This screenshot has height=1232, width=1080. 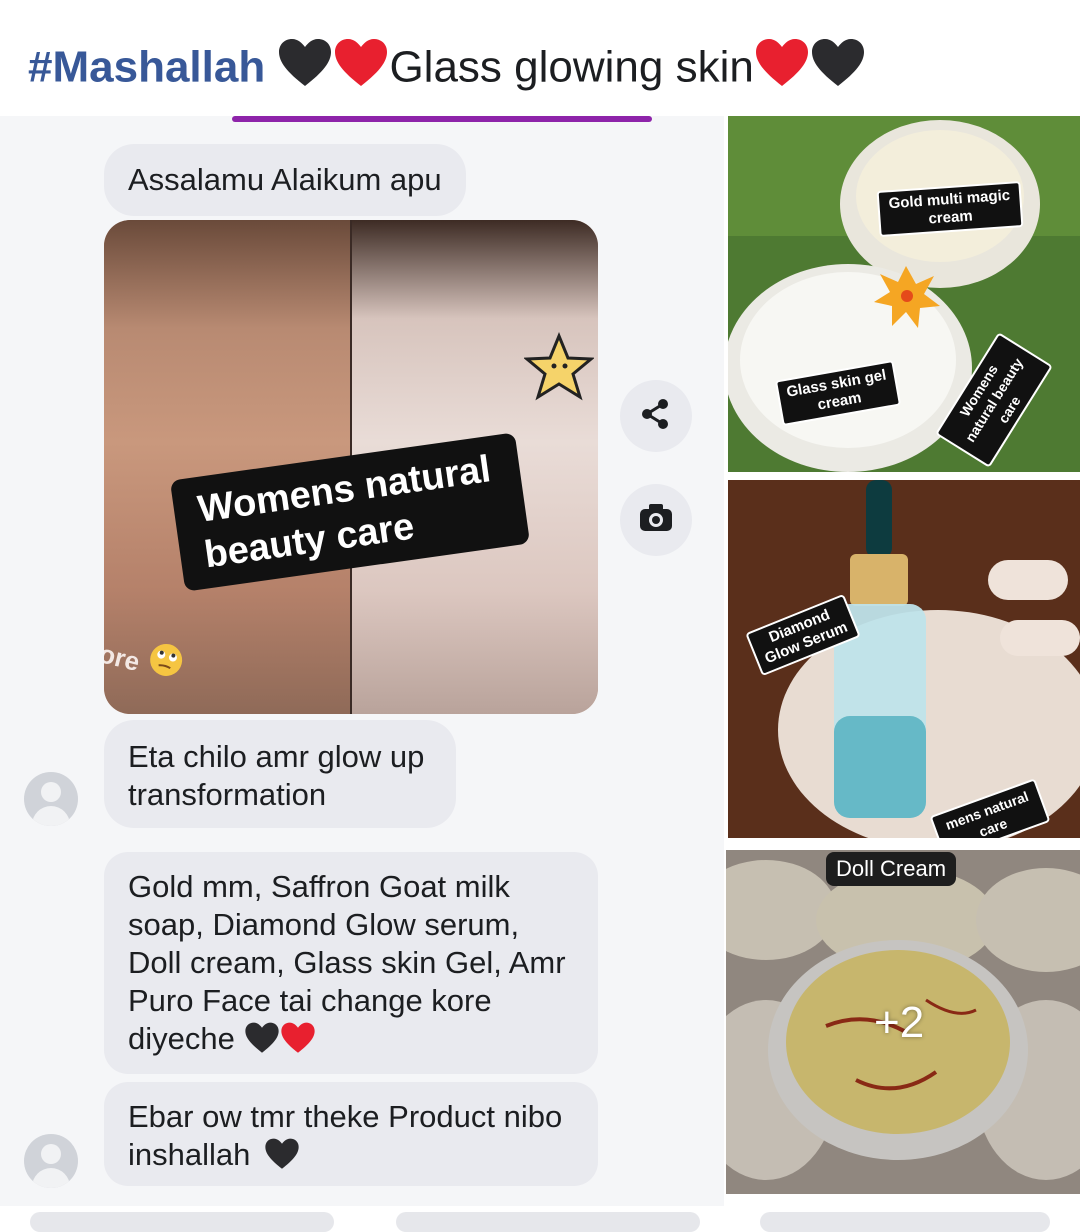 I want to click on message-text: Assalamu Alaikum apu, so click(x=285, y=179).